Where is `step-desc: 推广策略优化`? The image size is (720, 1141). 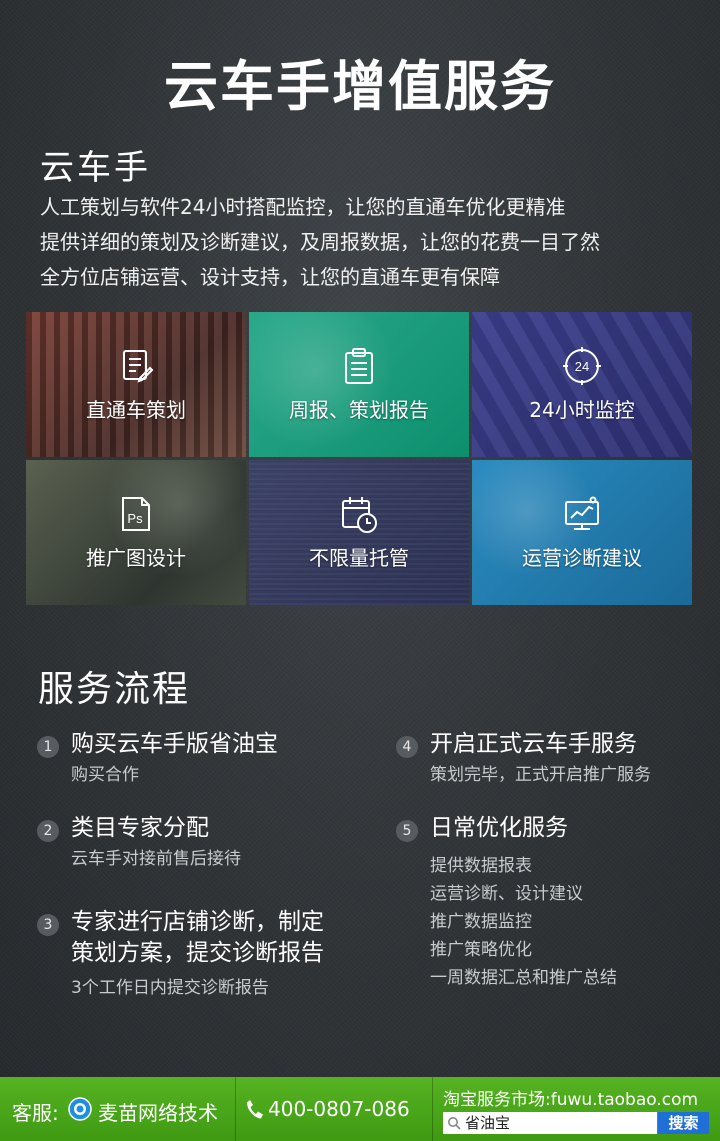
step-desc: 推广策略优化 is located at coordinates (481, 950).